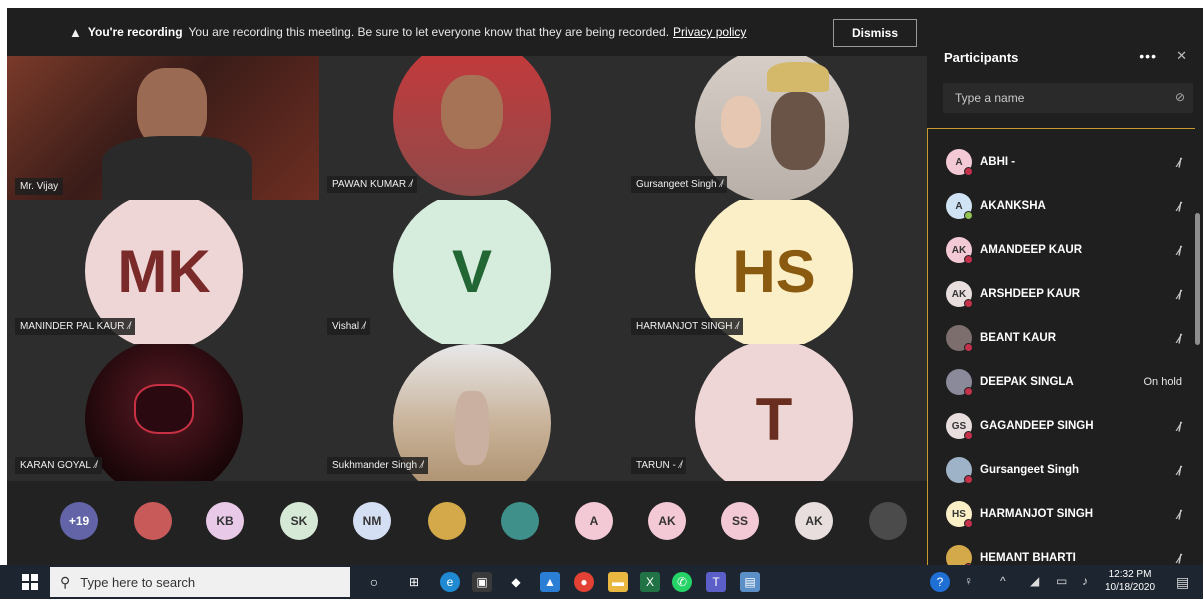 The height and width of the screenshot is (599, 1203). I want to click on panel-title: Participants, so click(981, 57).